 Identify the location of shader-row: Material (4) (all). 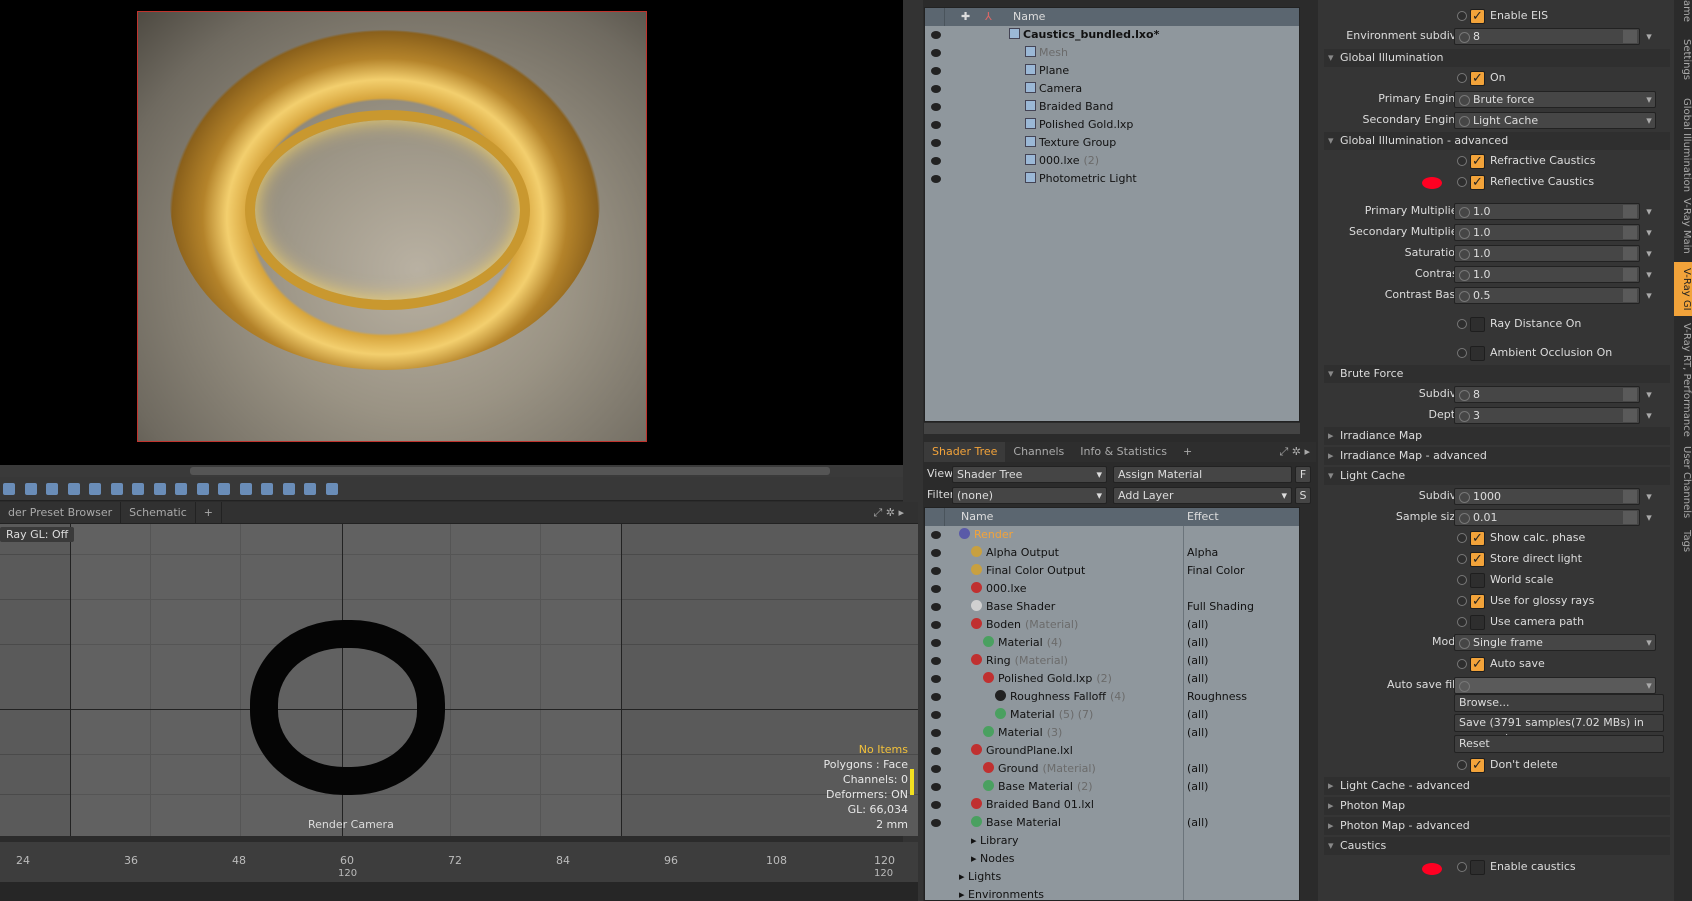
(1112, 643).